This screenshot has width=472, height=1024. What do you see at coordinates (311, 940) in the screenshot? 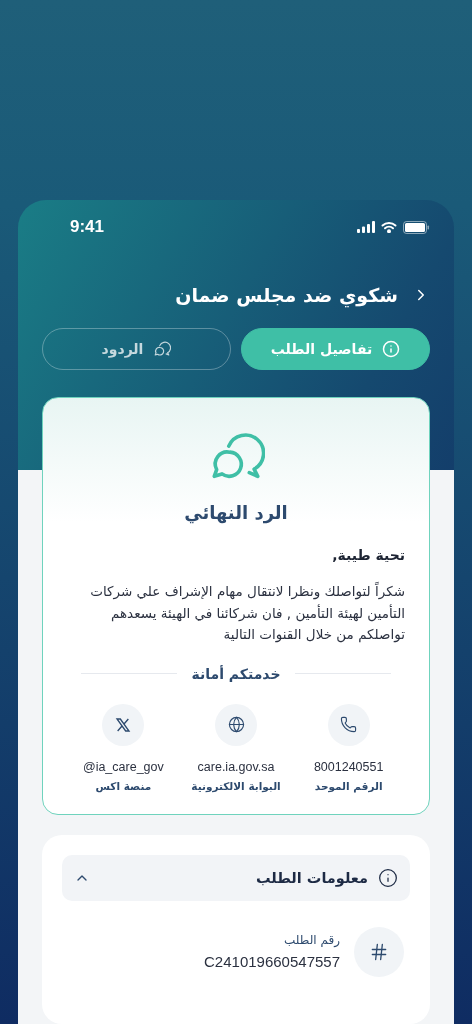
I see `field-label: رقم الطلب` at bounding box center [311, 940].